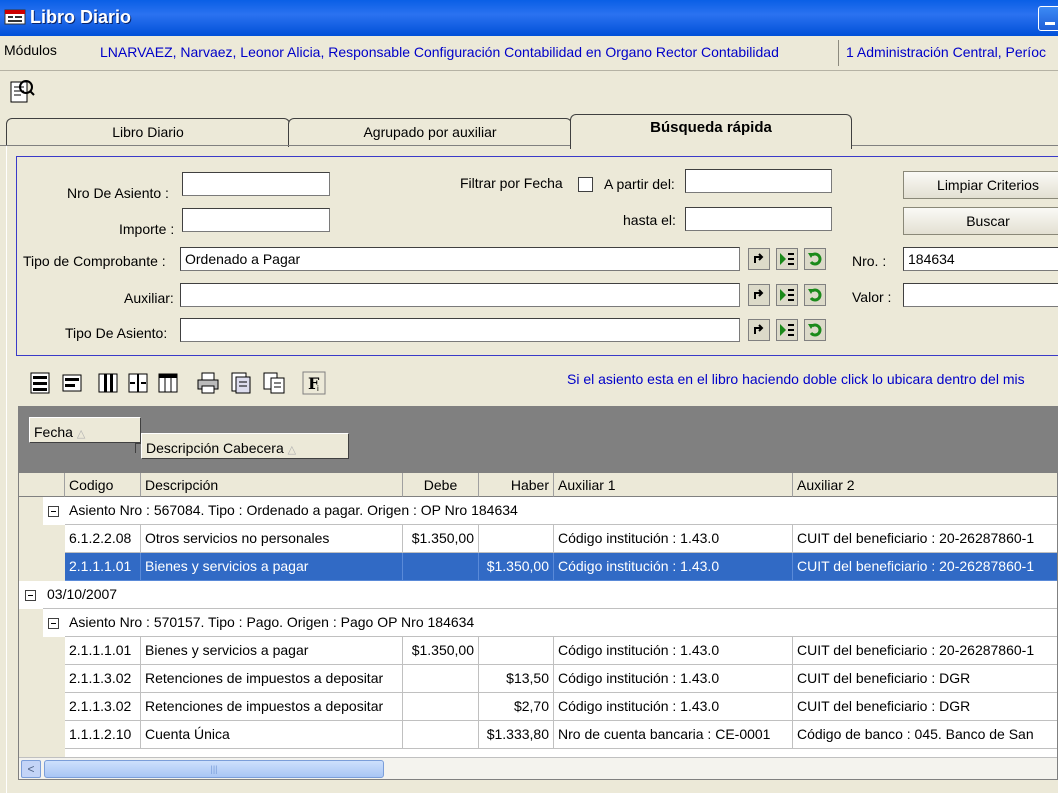 This screenshot has width=1058, height=793. What do you see at coordinates (81, 17) in the screenshot?
I see `window-title: Libro Diario` at bounding box center [81, 17].